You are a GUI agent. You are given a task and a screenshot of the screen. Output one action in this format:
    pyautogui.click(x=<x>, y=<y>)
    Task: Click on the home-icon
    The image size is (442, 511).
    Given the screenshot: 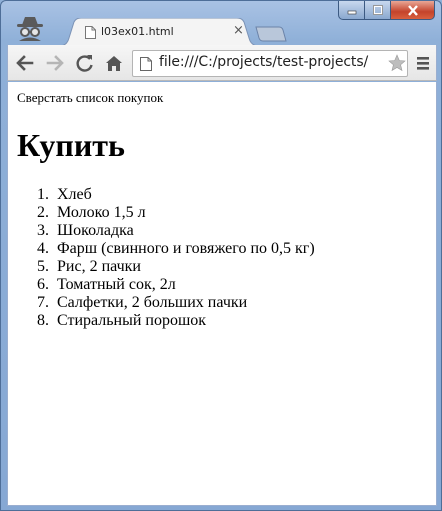 What is the action you would take?
    pyautogui.click(x=114, y=63)
    